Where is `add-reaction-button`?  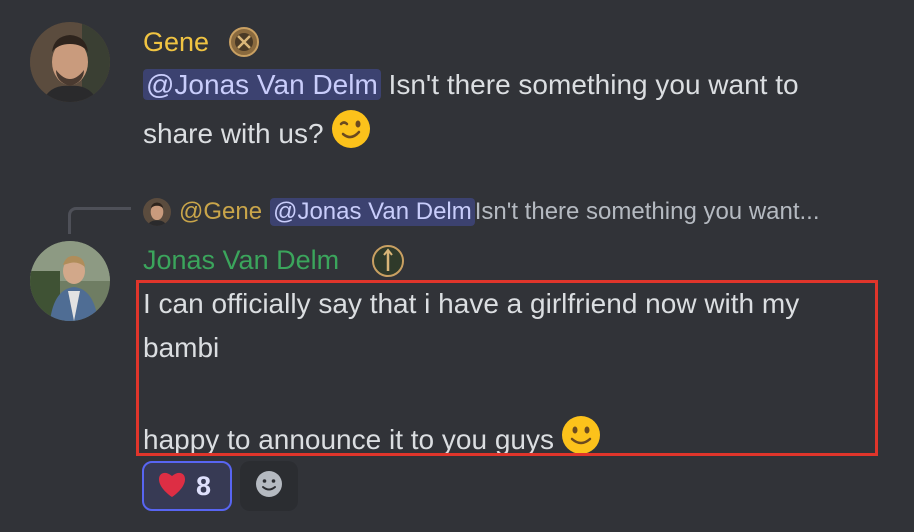 add-reaction-button is located at coordinates (269, 486).